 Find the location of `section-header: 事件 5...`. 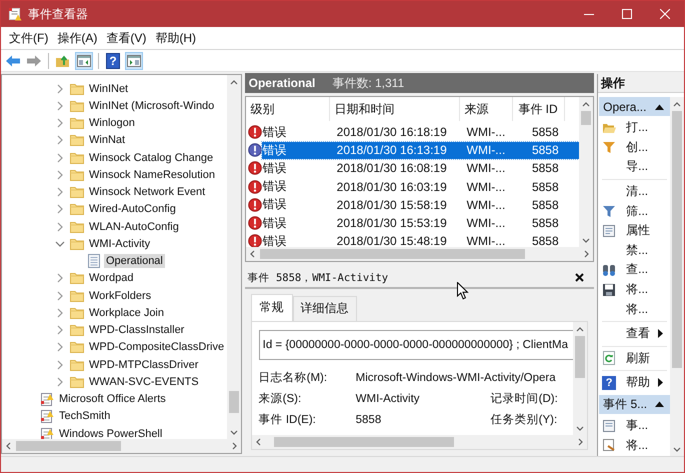

section-header: 事件 5... is located at coordinates (634, 404).